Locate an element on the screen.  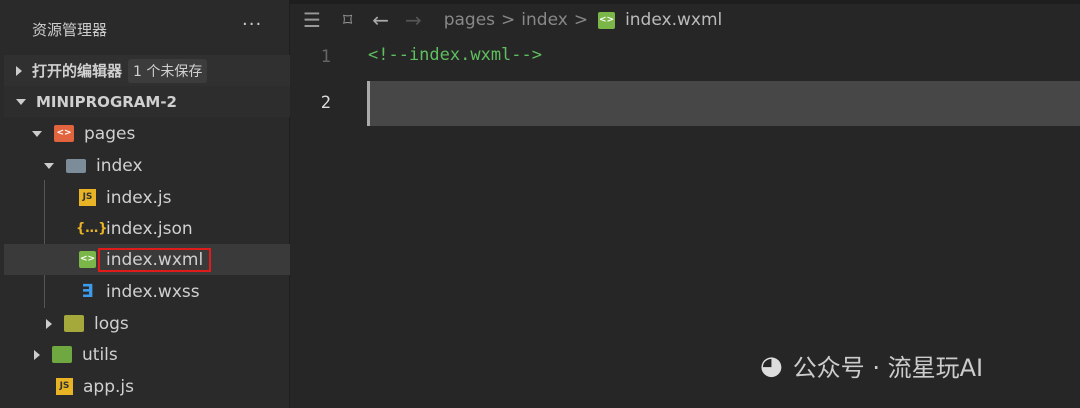
watermark: ◕ 公众号 · 流星玩AI is located at coordinates (871, 365).